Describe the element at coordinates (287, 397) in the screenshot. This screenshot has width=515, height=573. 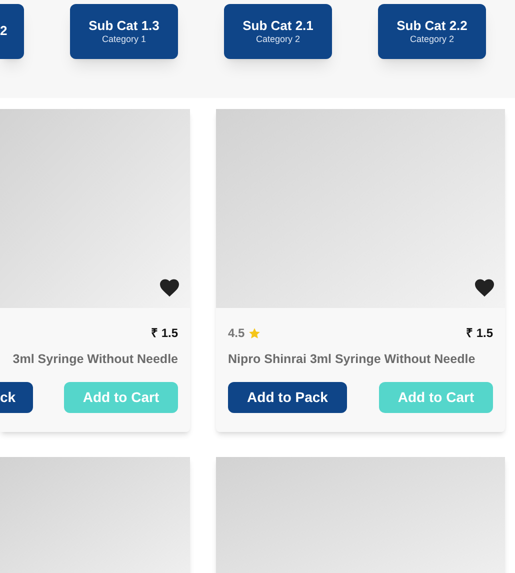
I see `add-to-pack-button: Add to Pack` at that location.